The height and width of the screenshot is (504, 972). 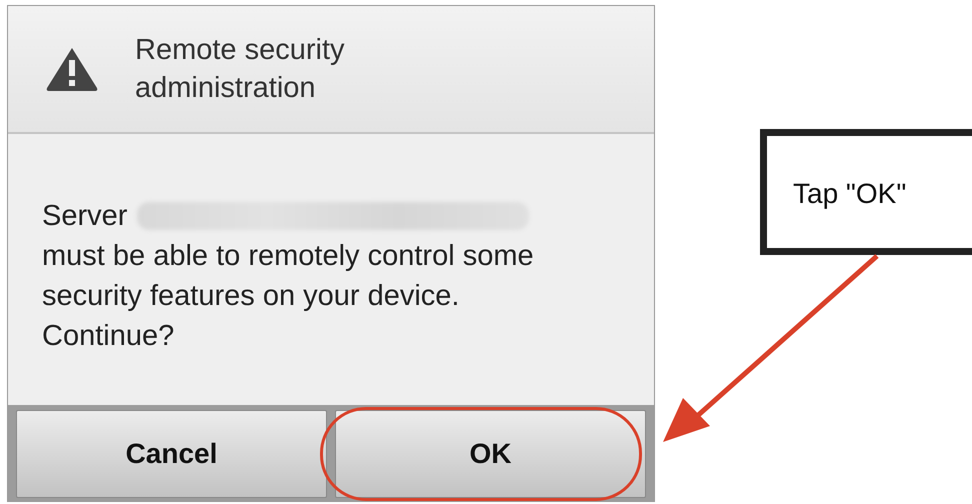 What do you see at coordinates (171, 454) in the screenshot?
I see `cancel-button: Cancel` at bounding box center [171, 454].